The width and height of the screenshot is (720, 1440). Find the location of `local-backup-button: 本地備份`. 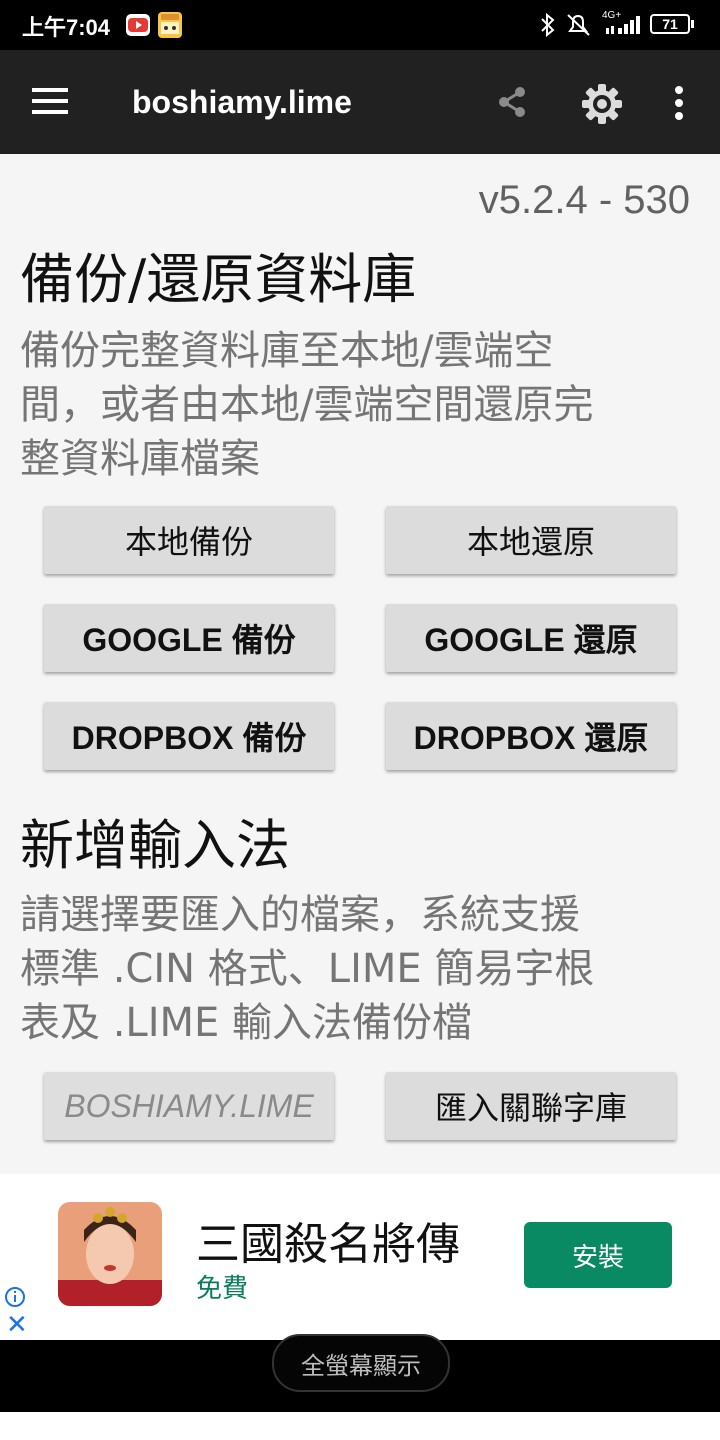

local-backup-button: 本地備份 is located at coordinates (189, 540).